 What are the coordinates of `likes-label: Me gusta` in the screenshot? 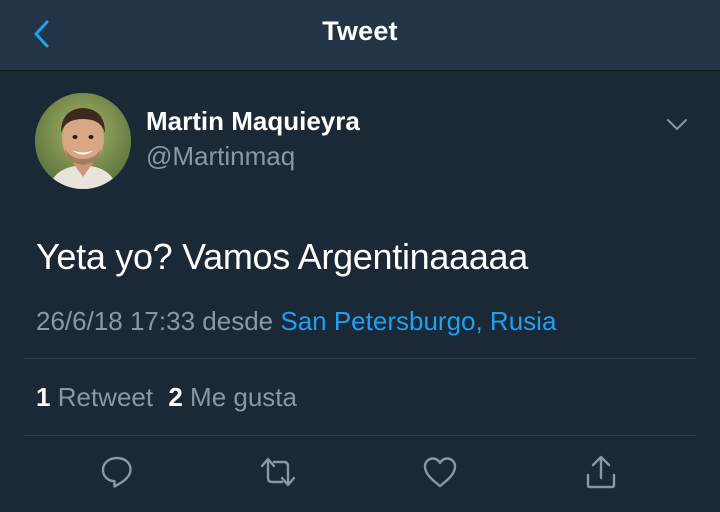 It's located at (243, 397).